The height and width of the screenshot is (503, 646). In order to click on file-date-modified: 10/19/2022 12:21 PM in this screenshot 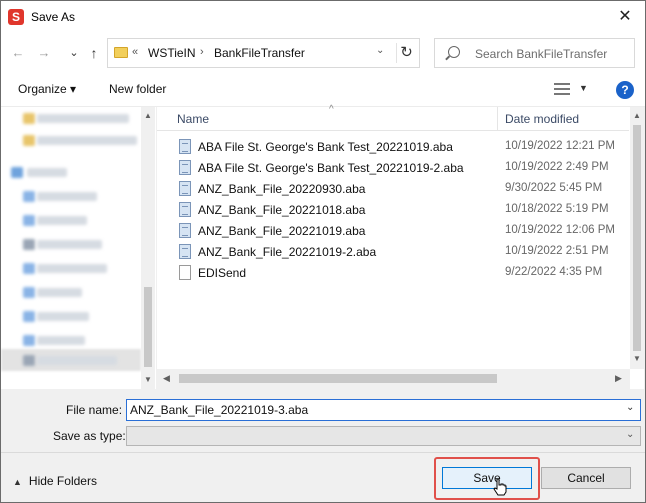, I will do `click(560, 146)`.